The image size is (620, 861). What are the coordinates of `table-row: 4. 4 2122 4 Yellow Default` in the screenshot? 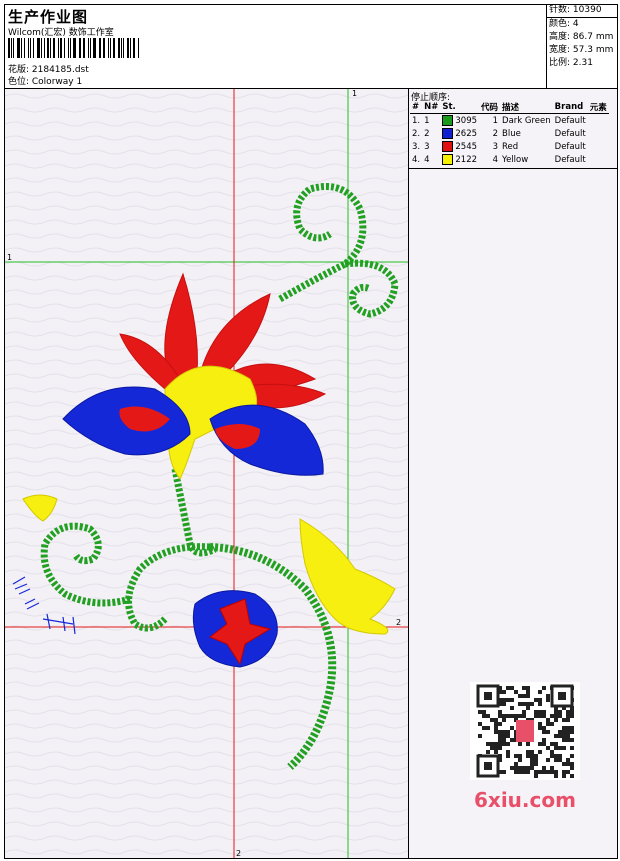 It's located at (509, 159).